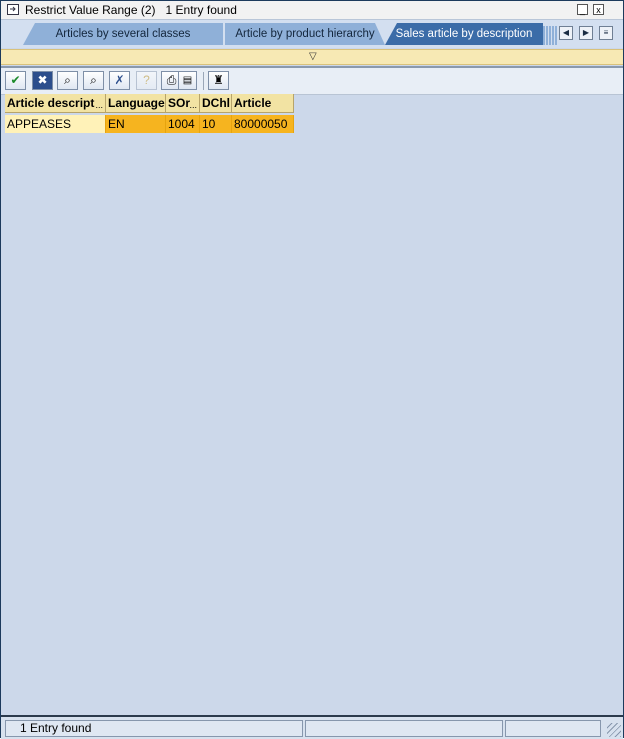 Image resolution: width=624 pixels, height=739 pixels. I want to click on table-cell-language: EN, so click(136, 124).